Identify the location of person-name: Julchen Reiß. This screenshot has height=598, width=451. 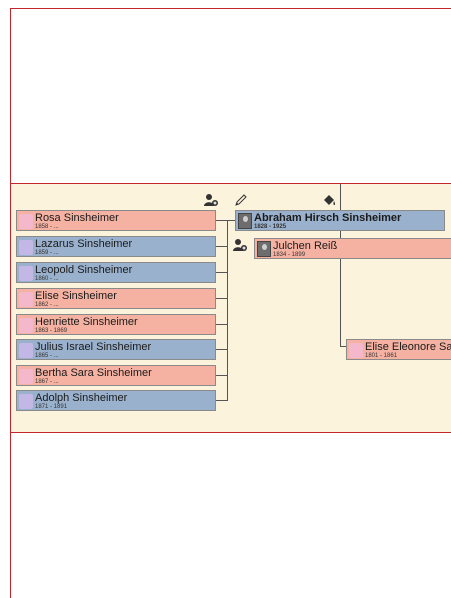
(305, 246).